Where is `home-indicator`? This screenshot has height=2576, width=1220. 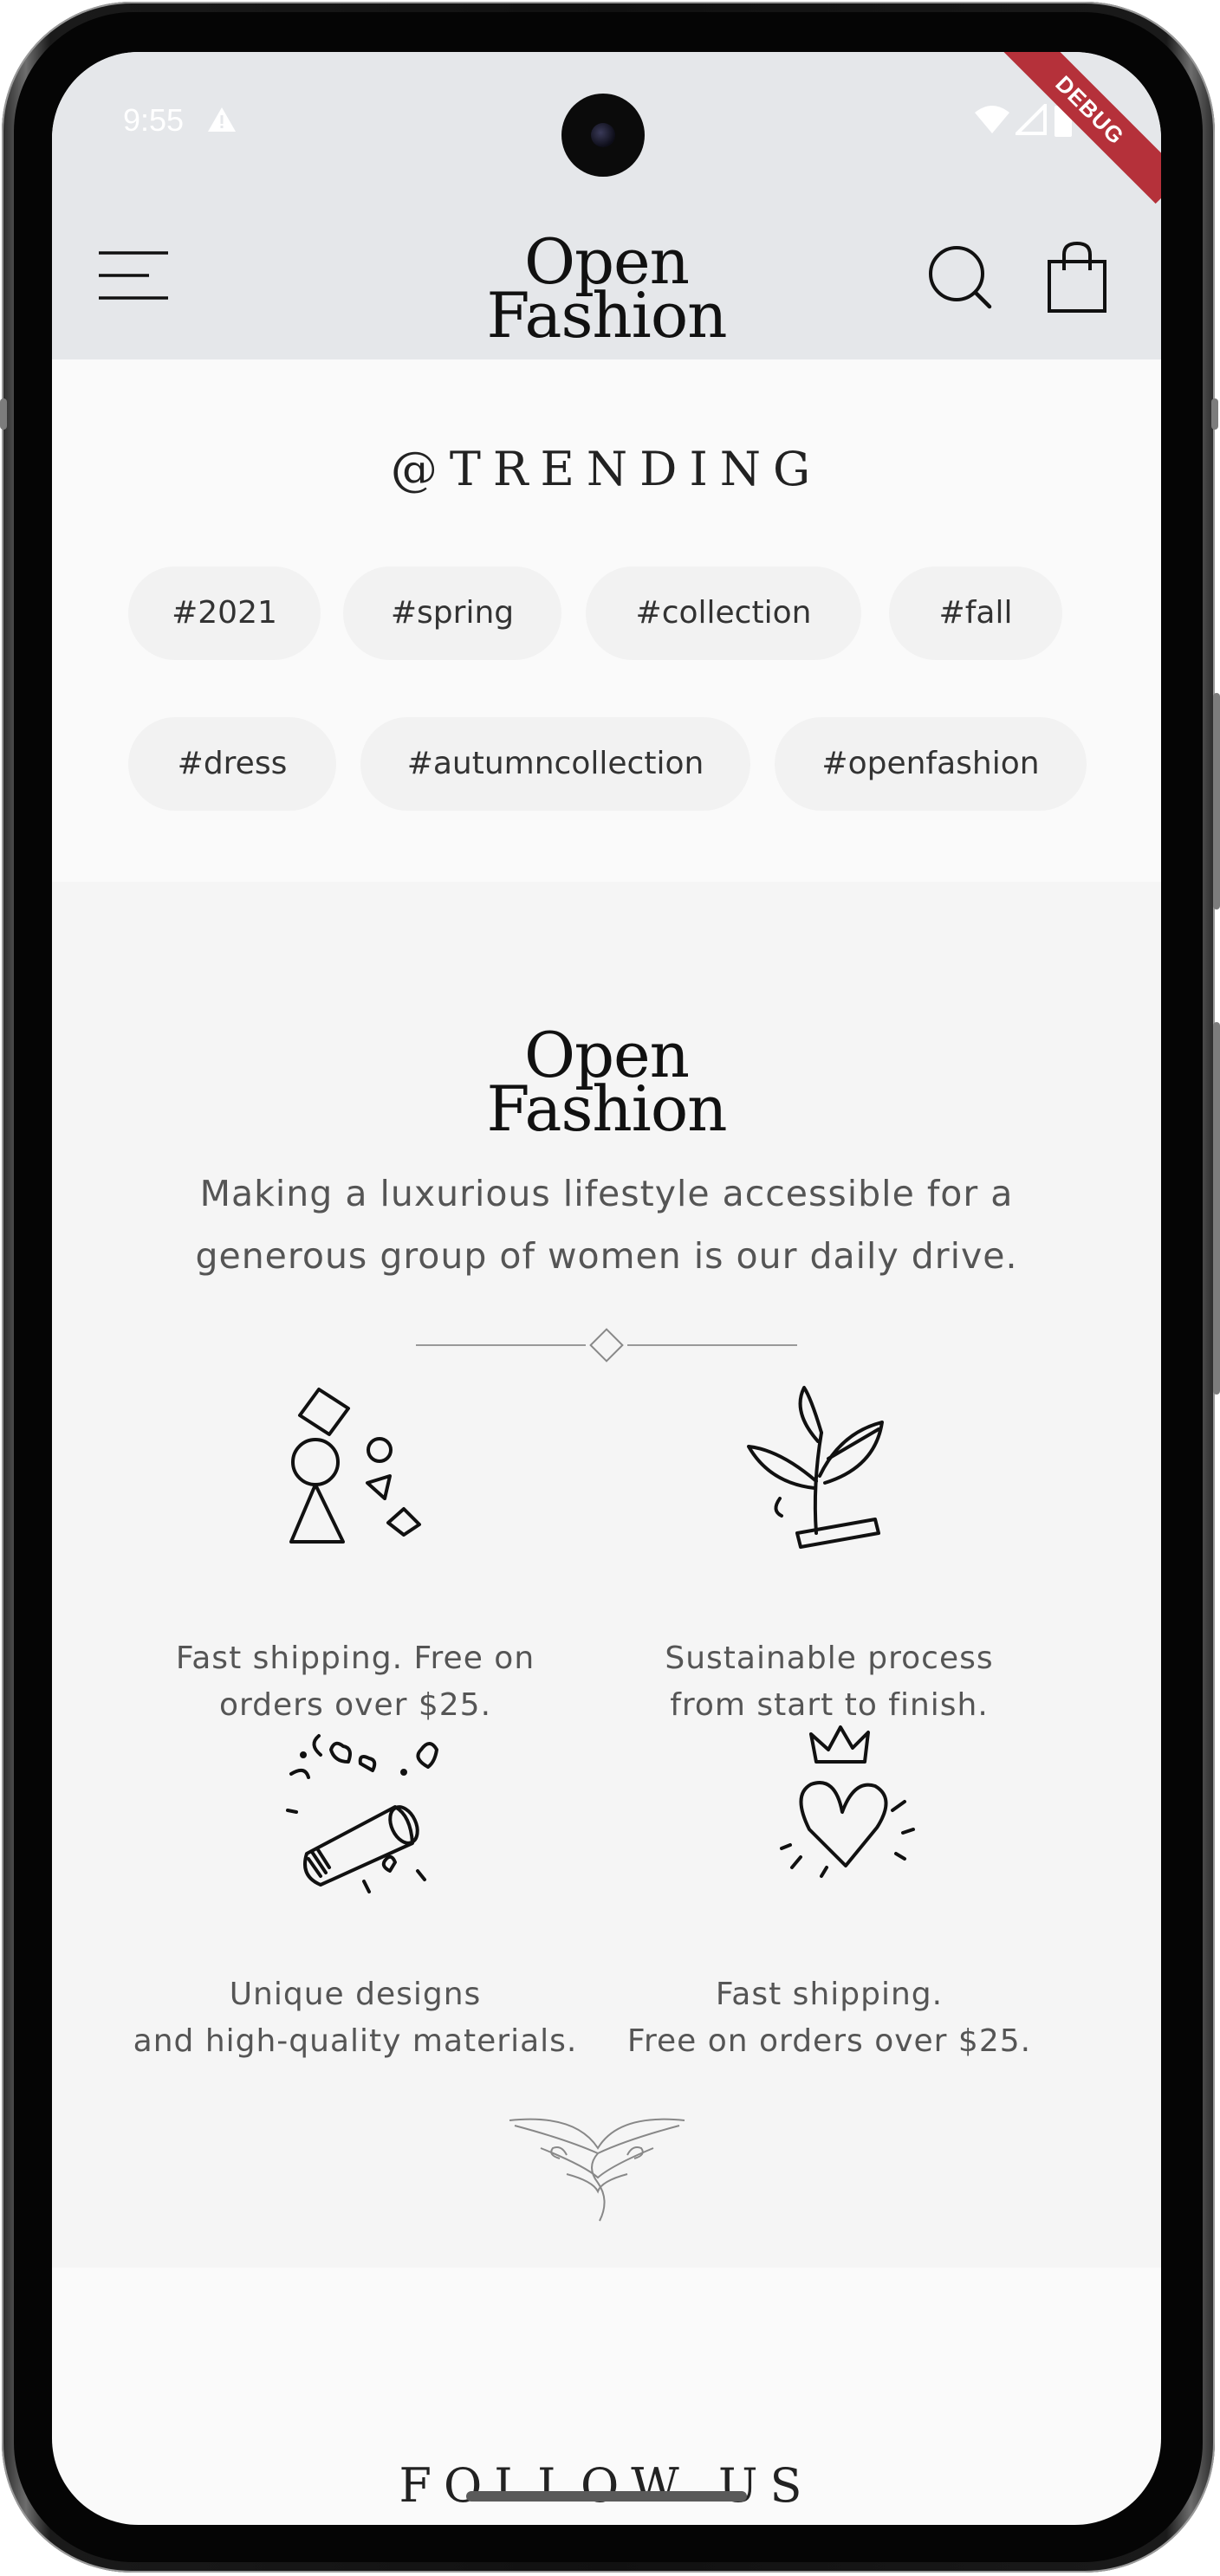 home-indicator is located at coordinates (606, 2496).